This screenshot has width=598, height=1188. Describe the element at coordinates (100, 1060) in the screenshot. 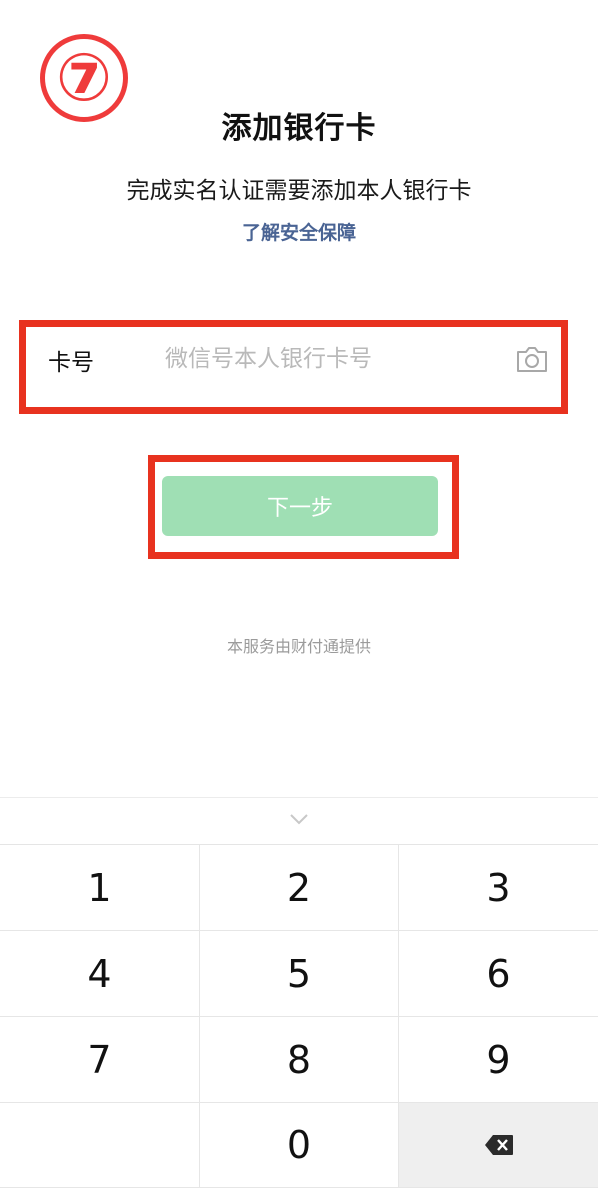

I see `key-7: 7` at that location.